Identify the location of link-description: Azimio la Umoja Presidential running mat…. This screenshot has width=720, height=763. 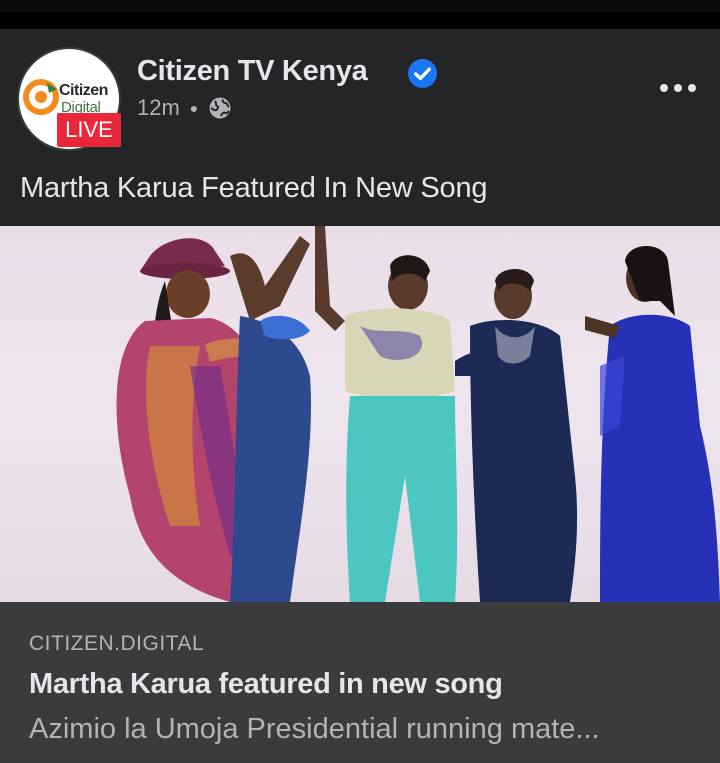
(314, 729).